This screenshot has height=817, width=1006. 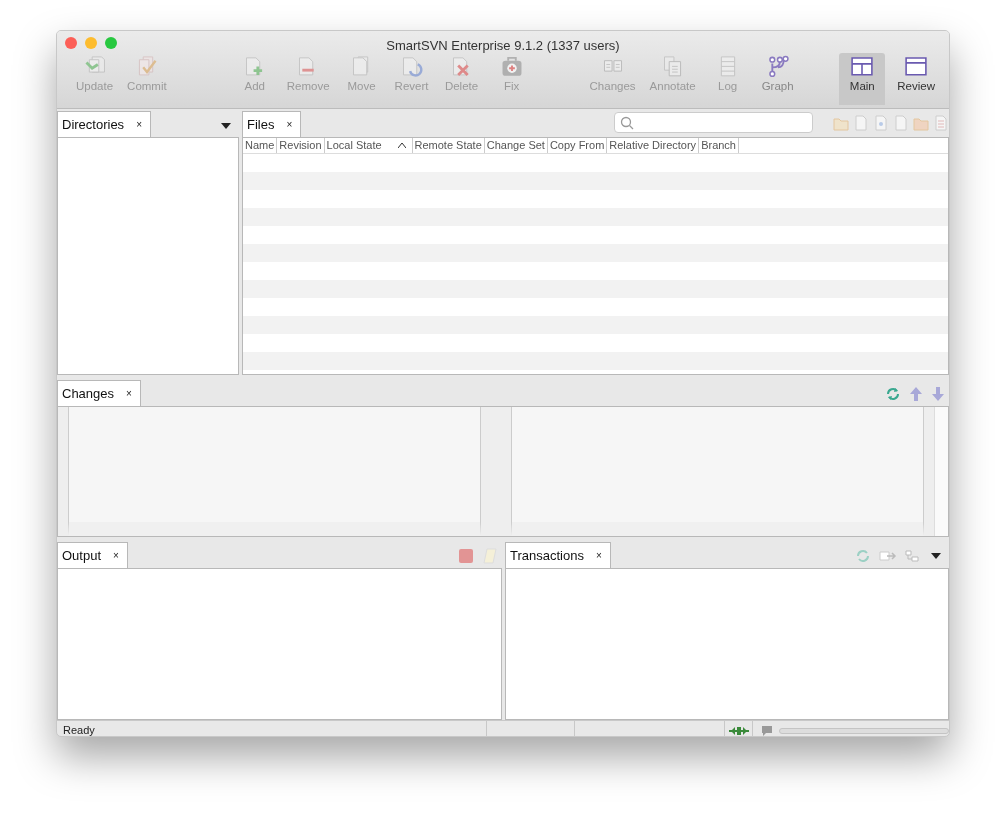 What do you see at coordinates (938, 394) in the screenshot?
I see `arrow-down-icon` at bounding box center [938, 394].